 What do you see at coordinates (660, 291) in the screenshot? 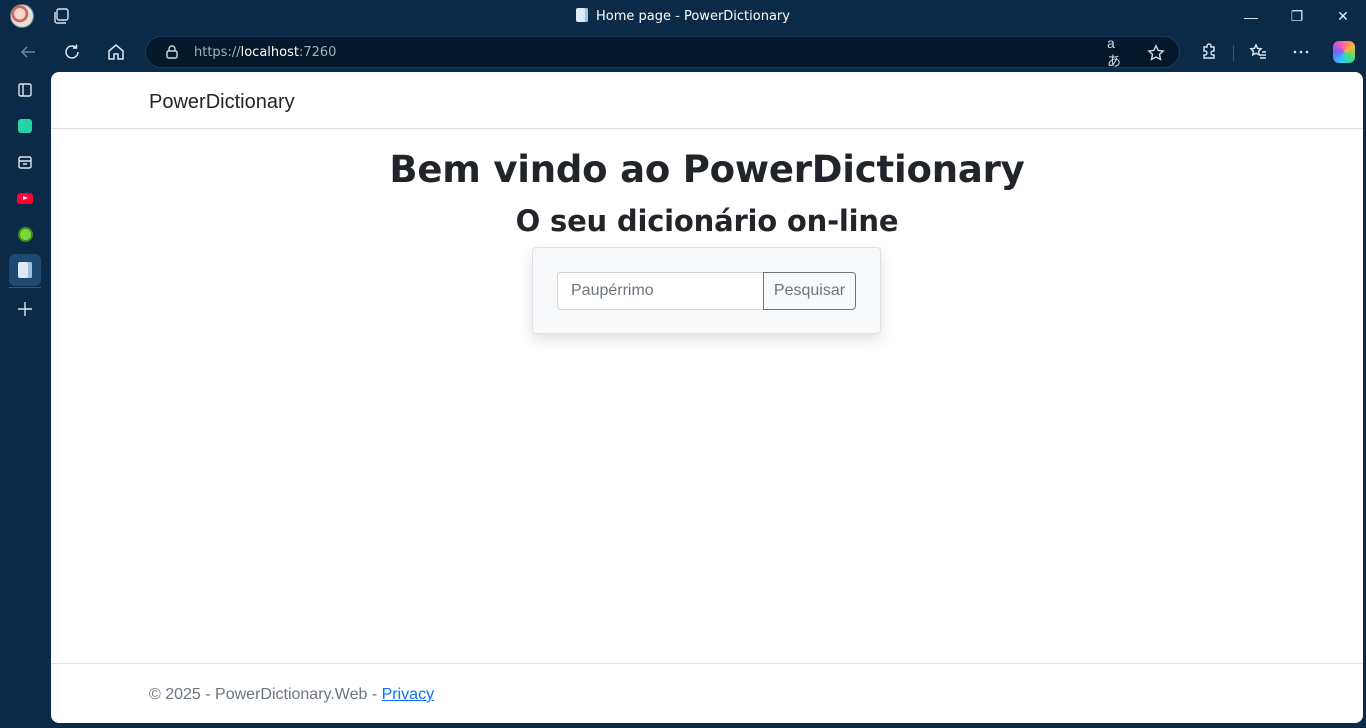
I see `search-input` at bounding box center [660, 291].